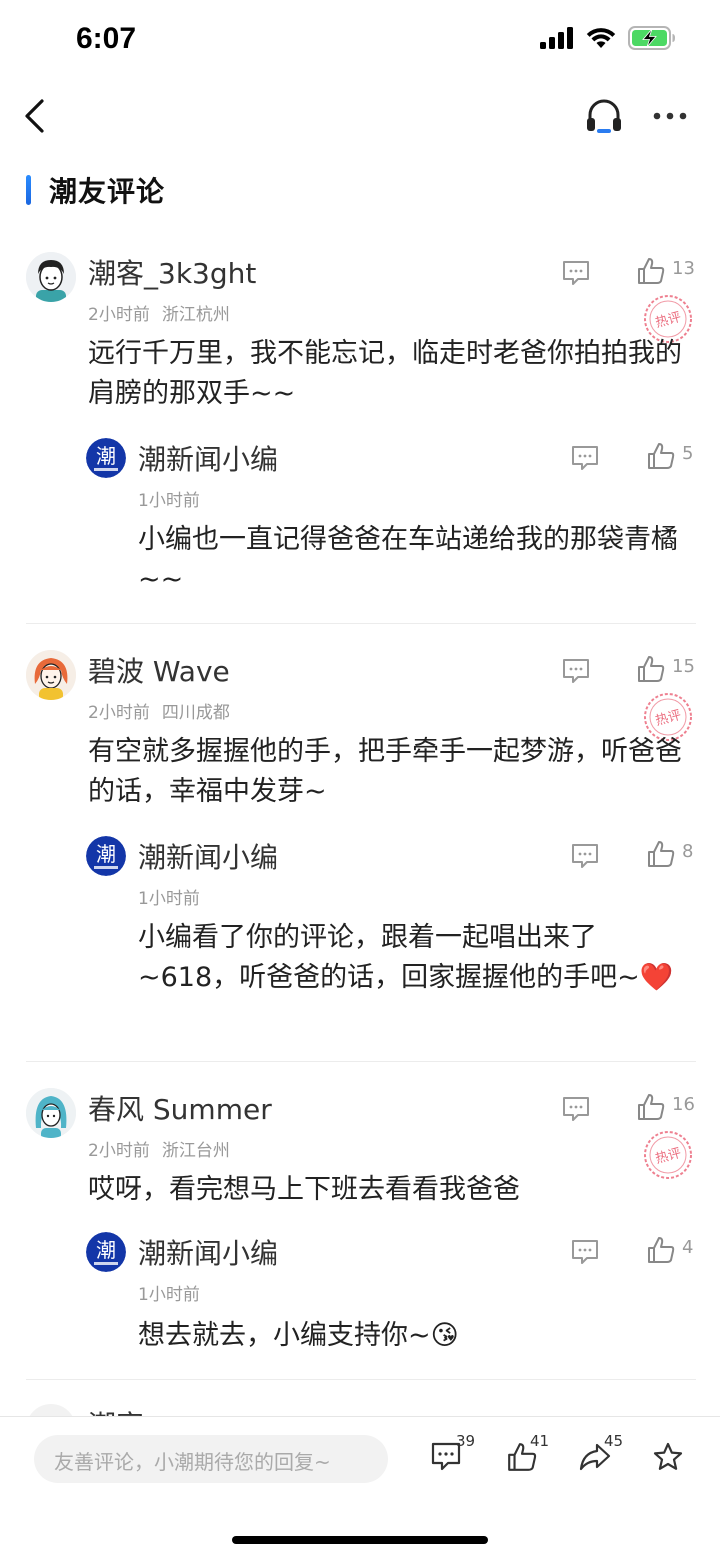  I want to click on listen-button, so click(604, 116).